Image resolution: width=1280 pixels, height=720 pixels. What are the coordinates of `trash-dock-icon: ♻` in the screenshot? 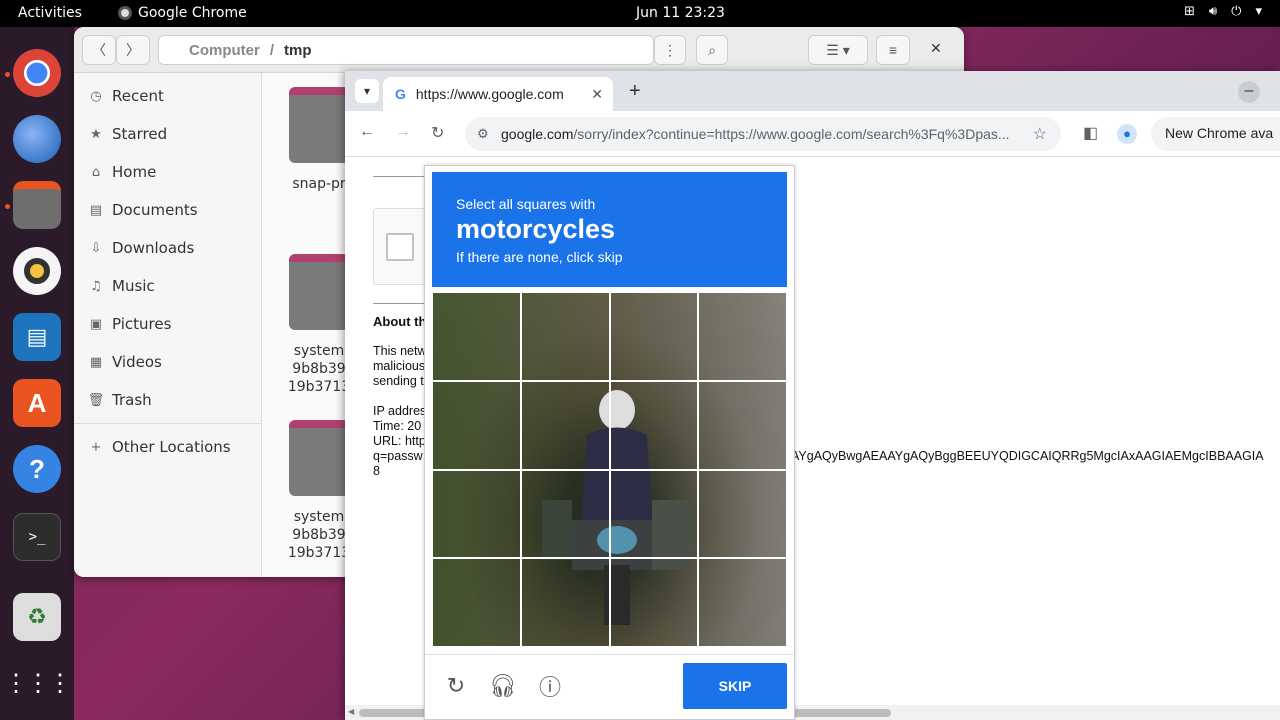 It's located at (37, 617).